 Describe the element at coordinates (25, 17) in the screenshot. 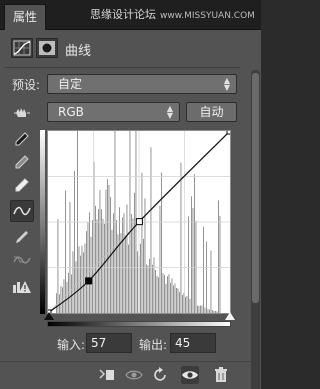

I see `tab-properties: 属性` at that location.